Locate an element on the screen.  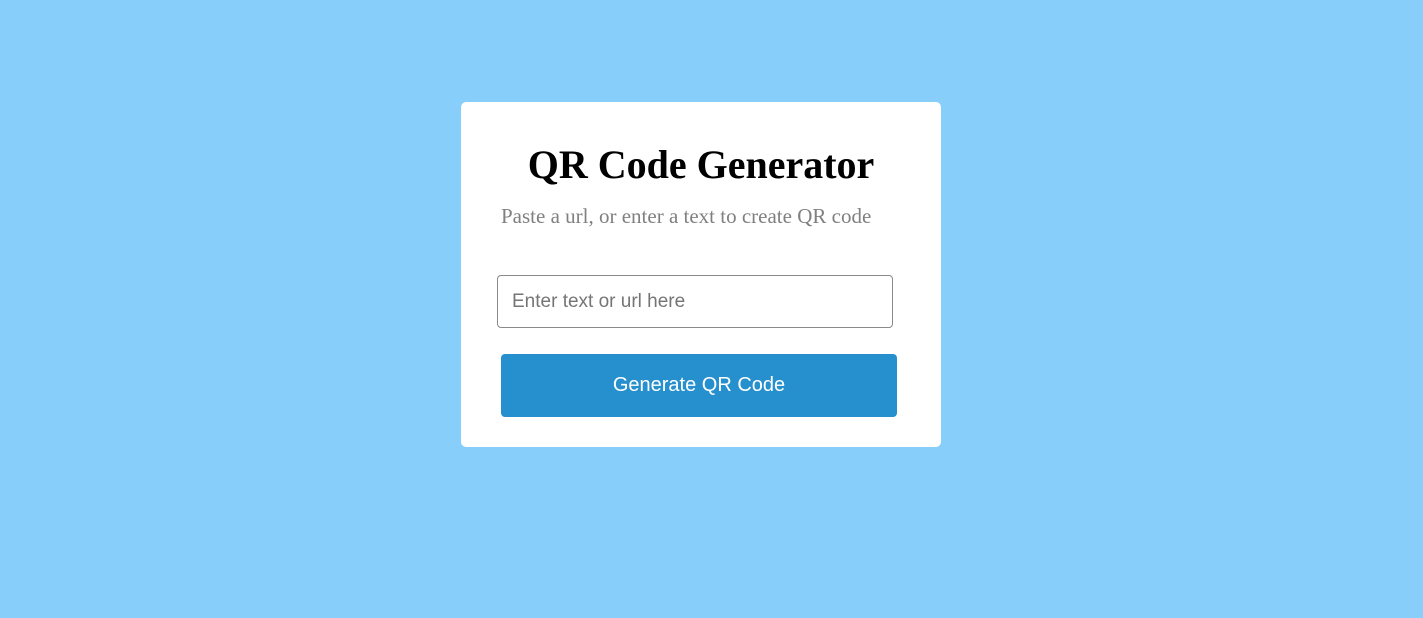
page-title: QR Code Generator is located at coordinates (701, 164).